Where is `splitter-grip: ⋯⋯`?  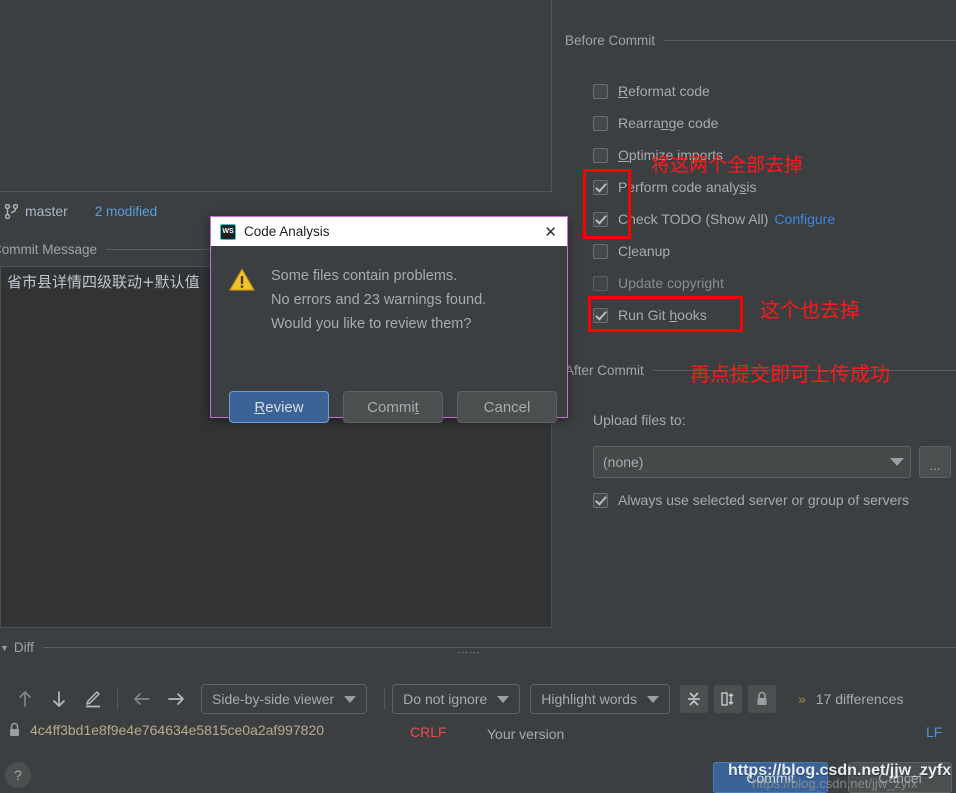
splitter-grip: ⋯⋯ is located at coordinates (469, 653).